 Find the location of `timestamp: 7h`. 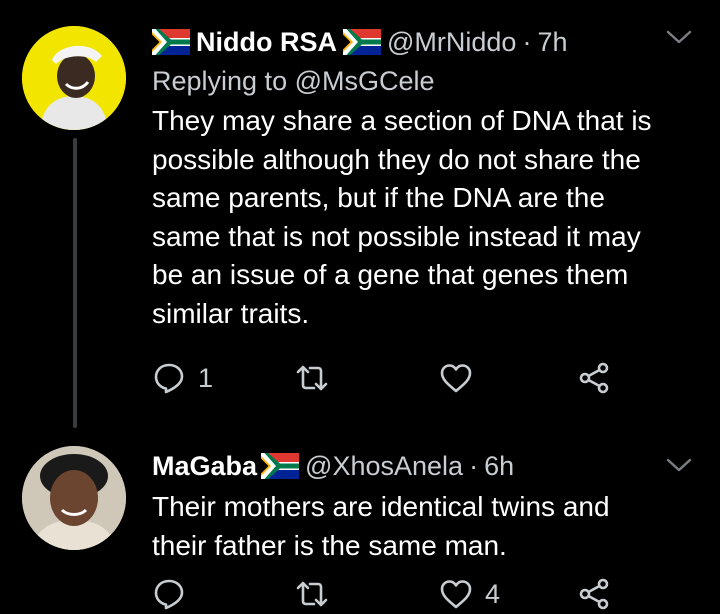

timestamp: 7h is located at coordinates (552, 42).